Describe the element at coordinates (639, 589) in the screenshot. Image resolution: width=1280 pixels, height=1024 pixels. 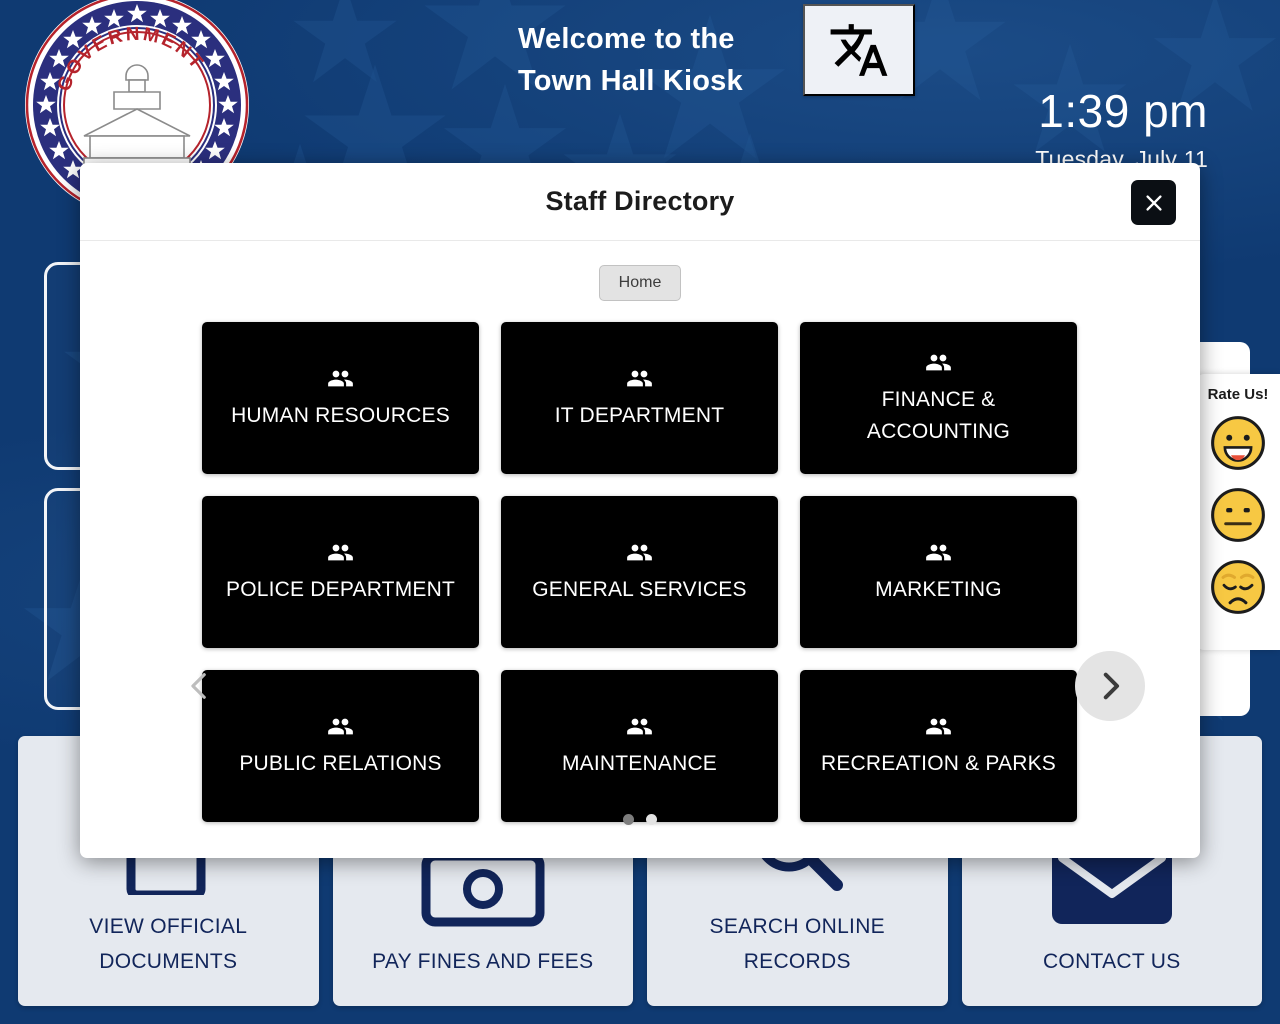
I see `department-tile-label: GENERAL SERVICES` at that location.